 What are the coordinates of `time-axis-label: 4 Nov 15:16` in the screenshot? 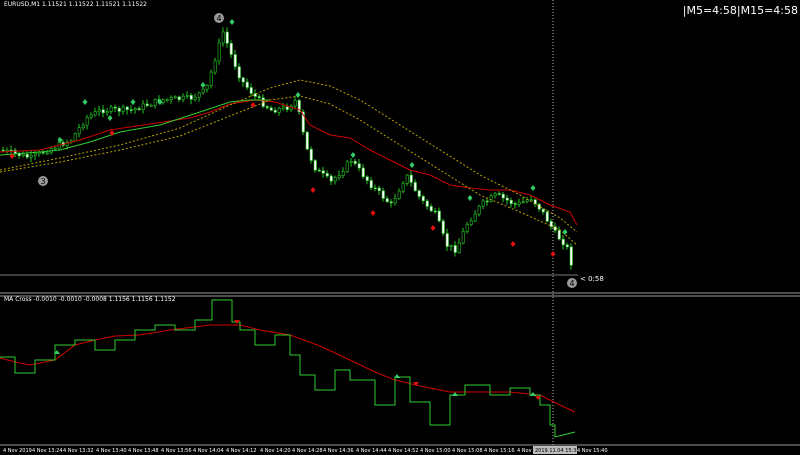 It's located at (499, 451).